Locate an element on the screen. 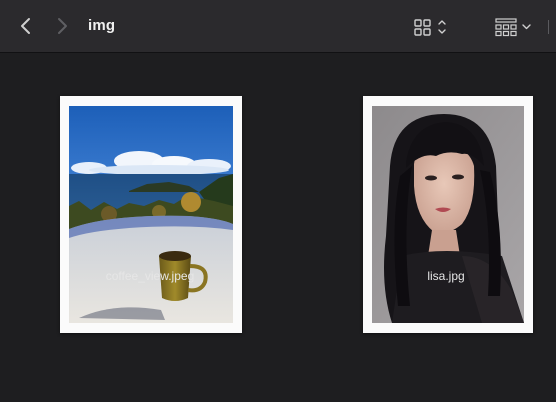 Image resolution: width=556 pixels, height=402 pixels. folder-title: img is located at coordinates (102, 25).